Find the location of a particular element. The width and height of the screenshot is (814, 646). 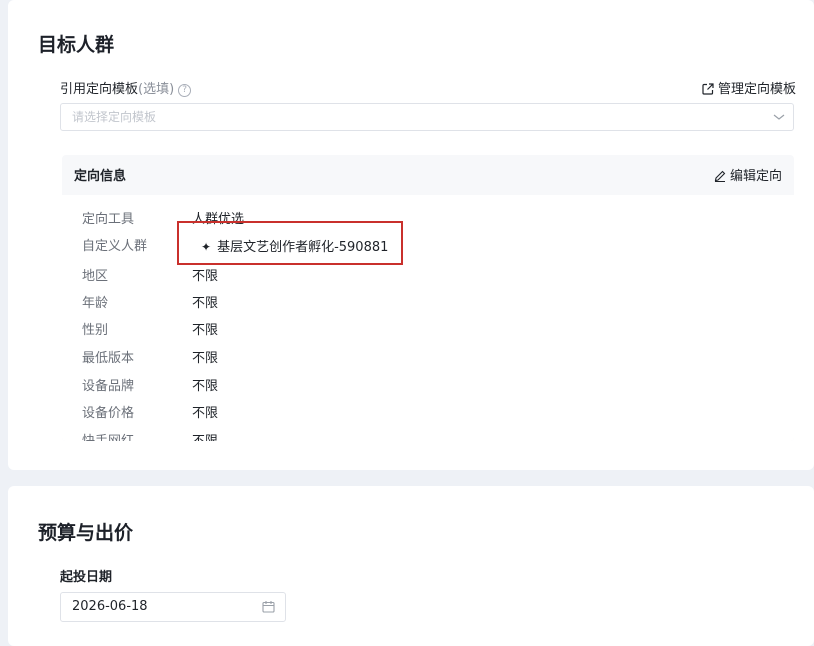

section-title-target: 目标人群 is located at coordinates (76, 45).